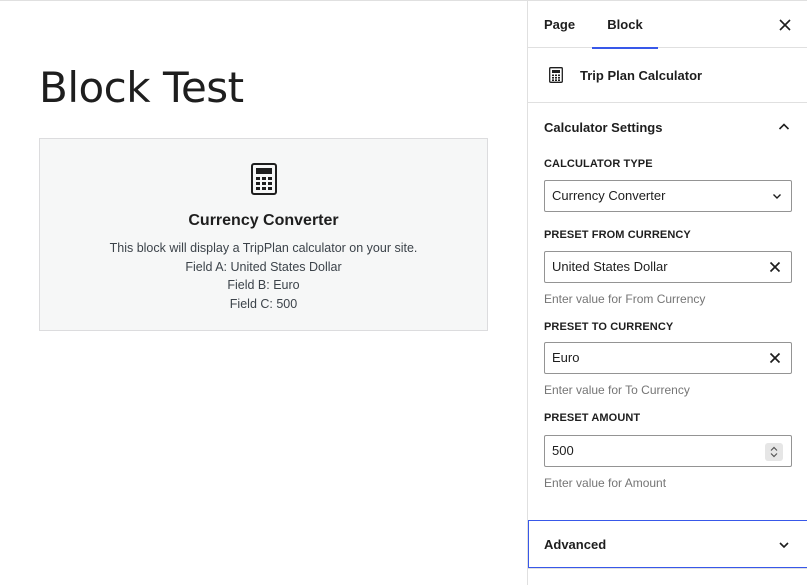 This screenshot has height=585, width=807. Describe the element at coordinates (625, 25) in the screenshot. I see `tab-block: Block` at that location.